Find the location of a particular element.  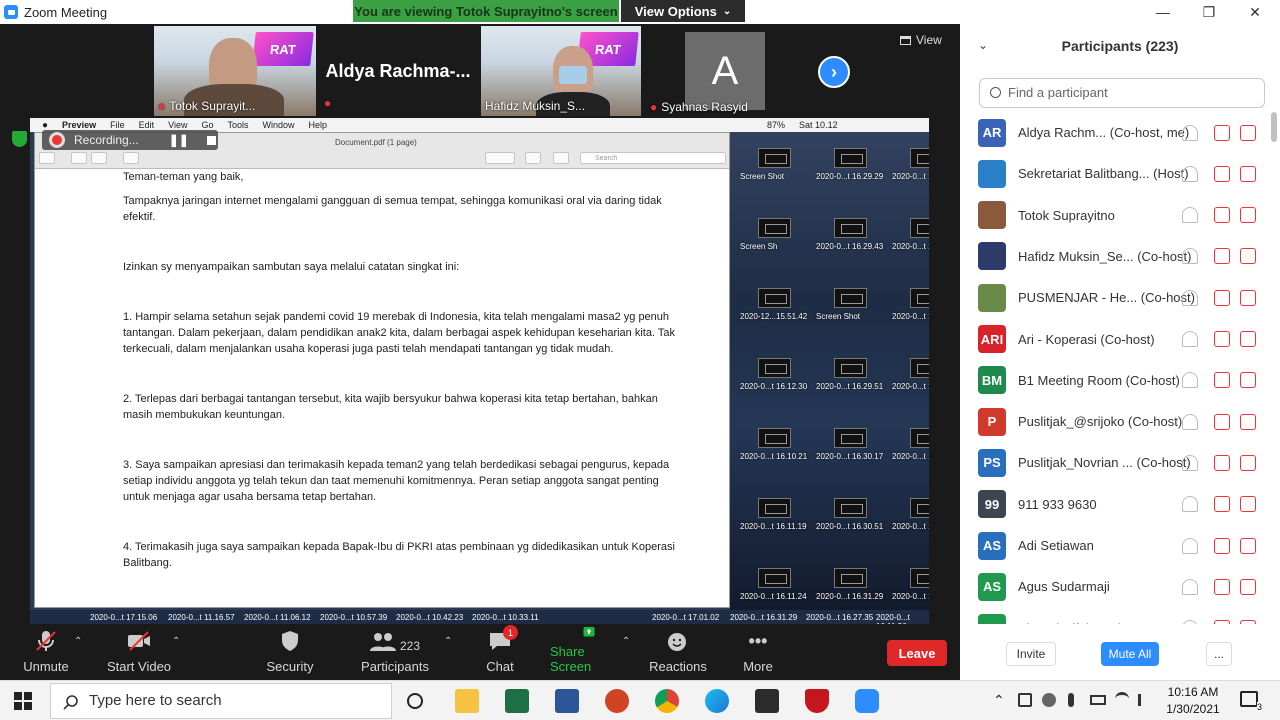

taskbar-search-input: Type here to search is located at coordinates (221, 701).